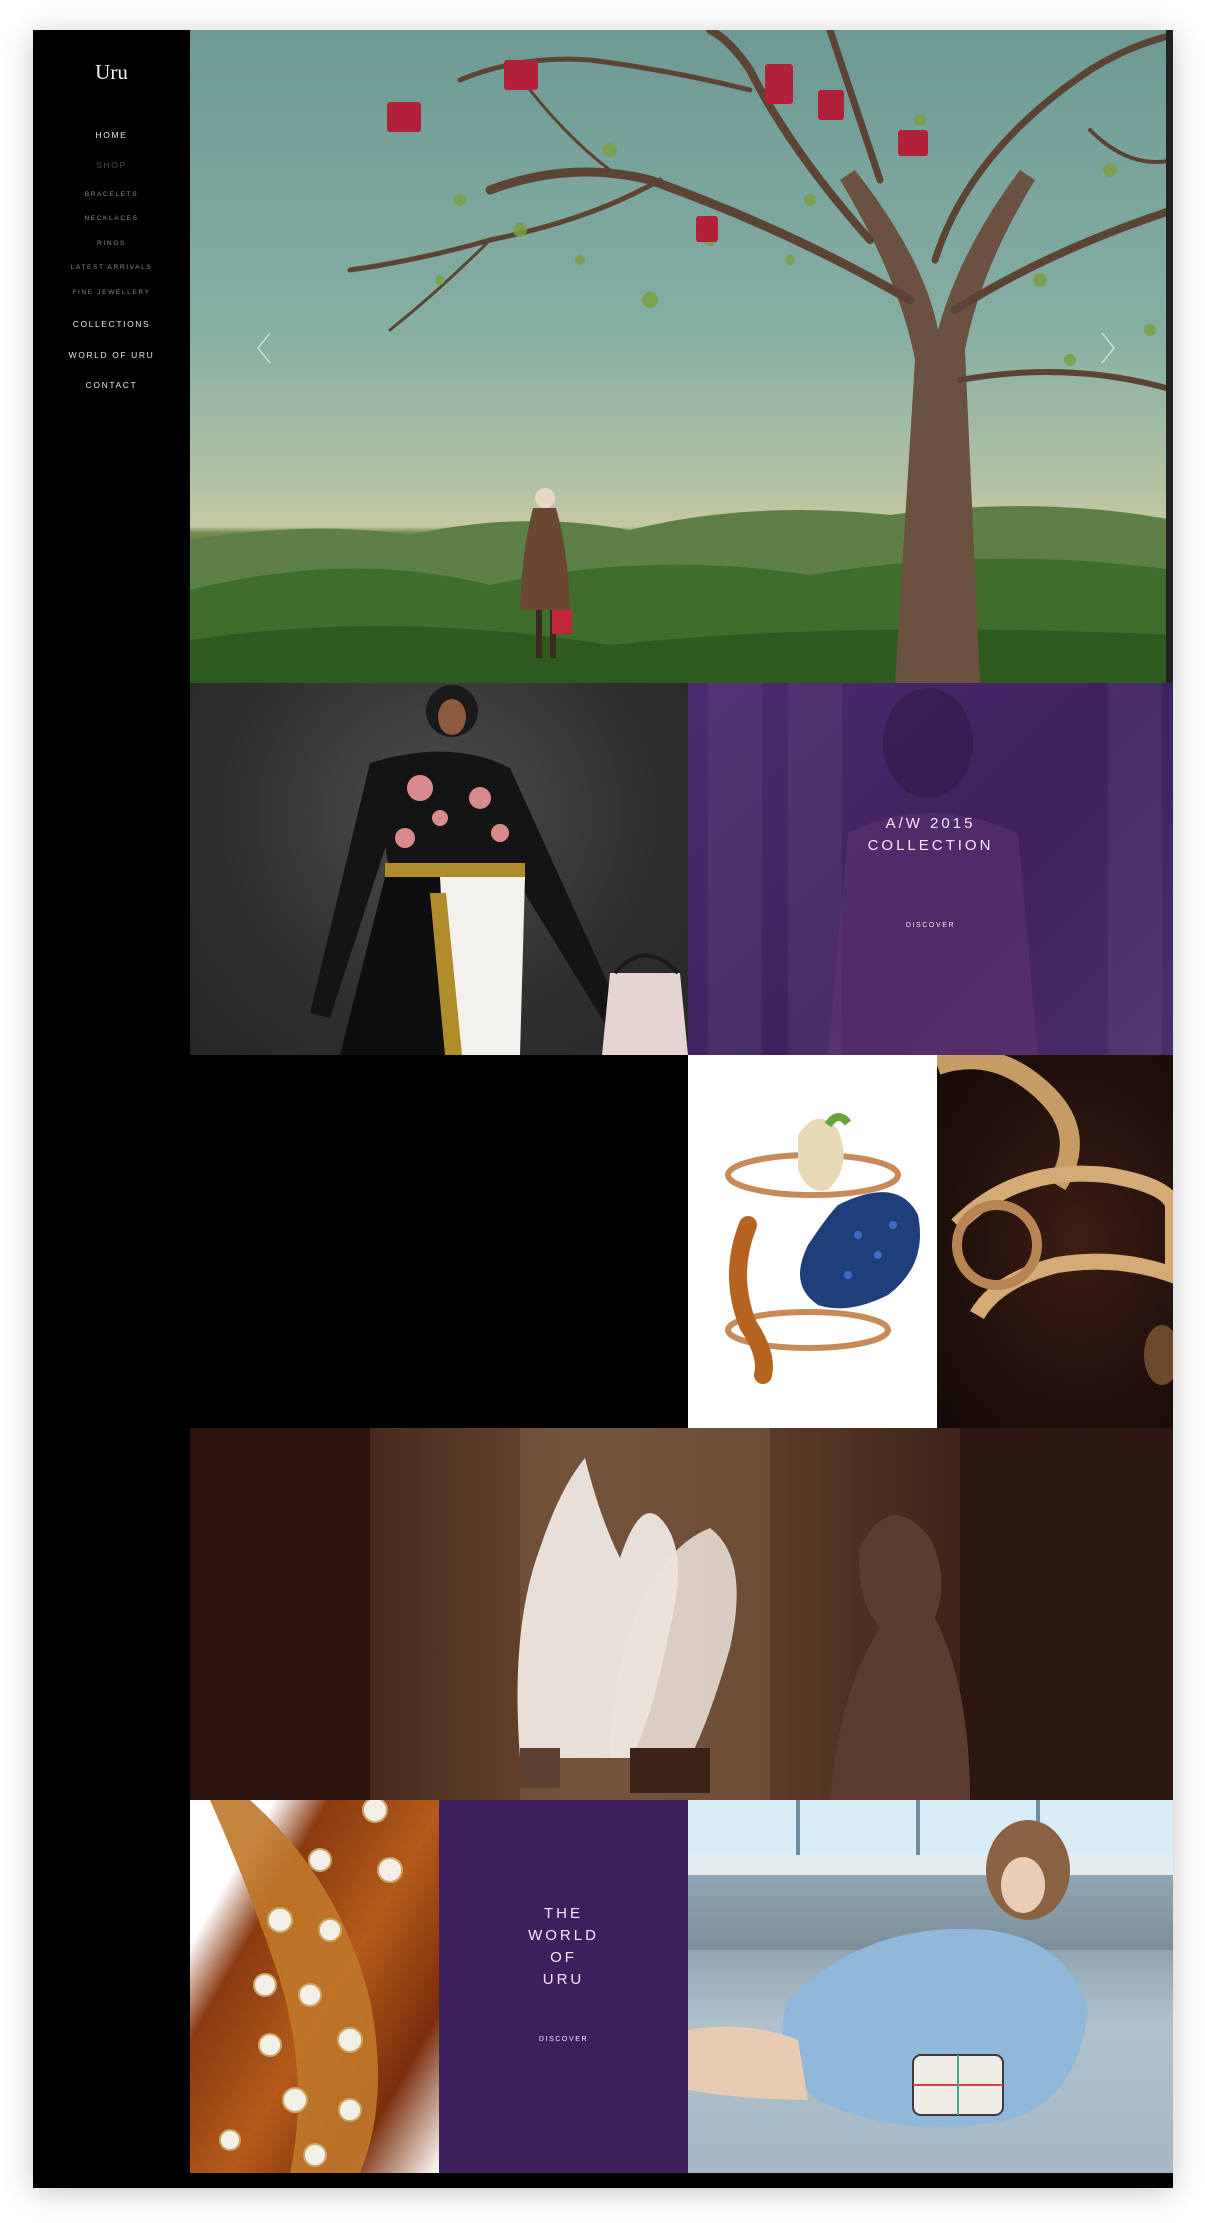  I want to click on nav-fine-jewellery: Fine Jewellery, so click(111, 292).